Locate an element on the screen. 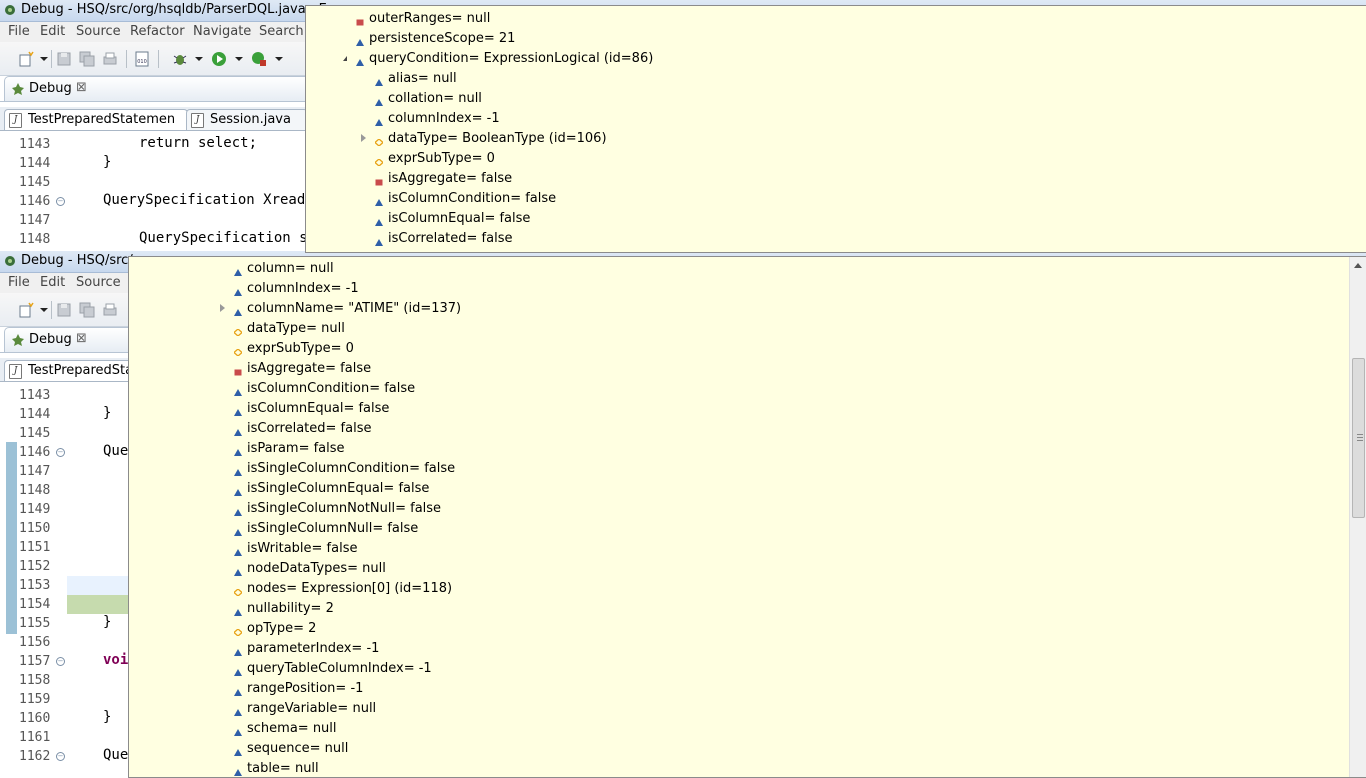 This screenshot has width=1366, height=778. changed-lines-marker is located at coordinates (11, 538).